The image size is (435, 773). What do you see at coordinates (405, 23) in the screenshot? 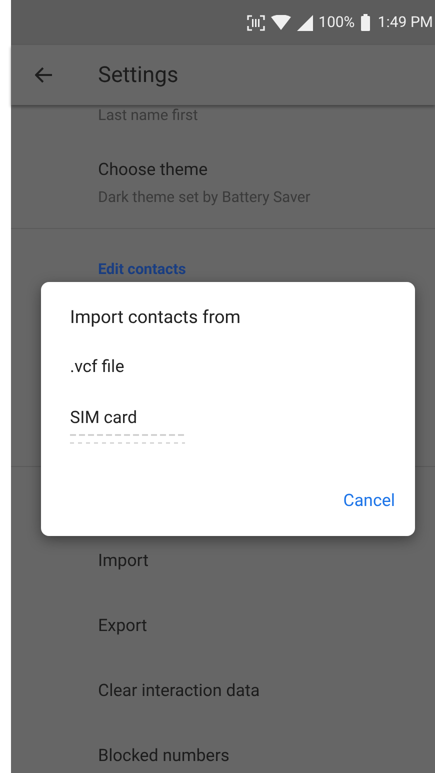
I see `clock: 1:49 PM` at bounding box center [405, 23].